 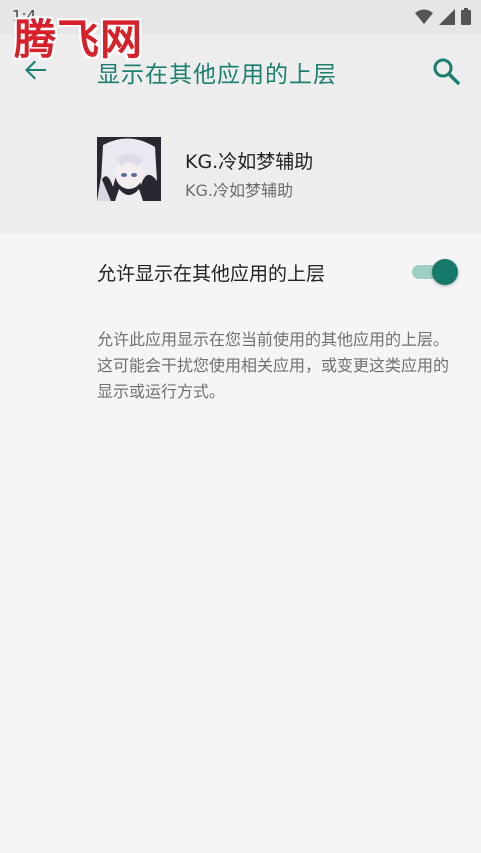 I want to click on app-name: KG.冷如梦辅助, so click(x=249, y=162).